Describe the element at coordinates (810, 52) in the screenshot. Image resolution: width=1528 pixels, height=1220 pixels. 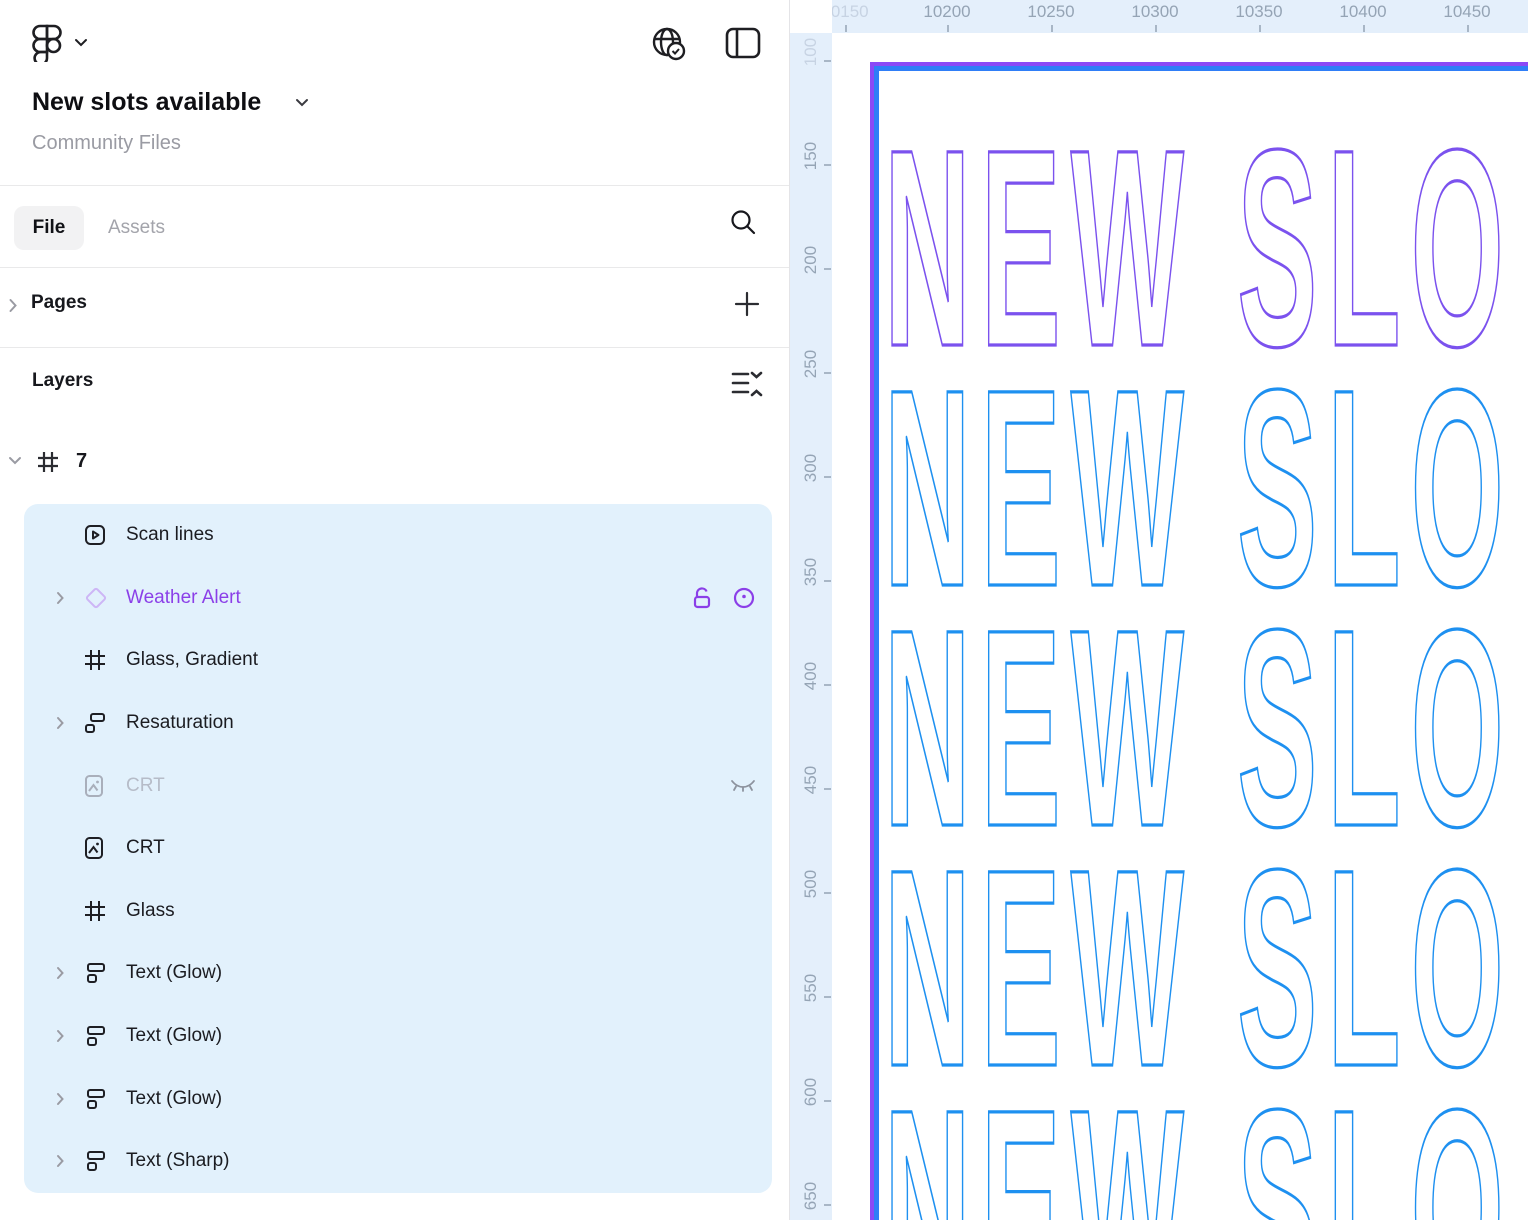
I see `ruler-label: 100` at that location.